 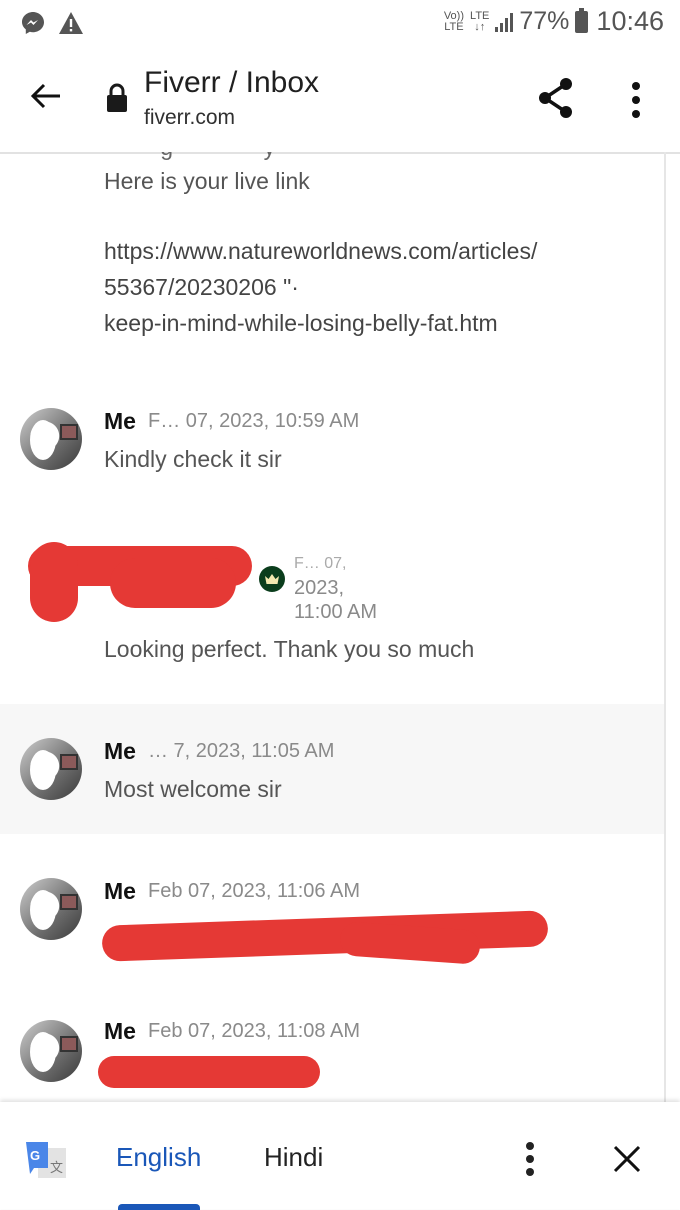 I want to click on browser-app-bar: Fiverr / Inbox fiverr.com, so click(x=340, y=100).